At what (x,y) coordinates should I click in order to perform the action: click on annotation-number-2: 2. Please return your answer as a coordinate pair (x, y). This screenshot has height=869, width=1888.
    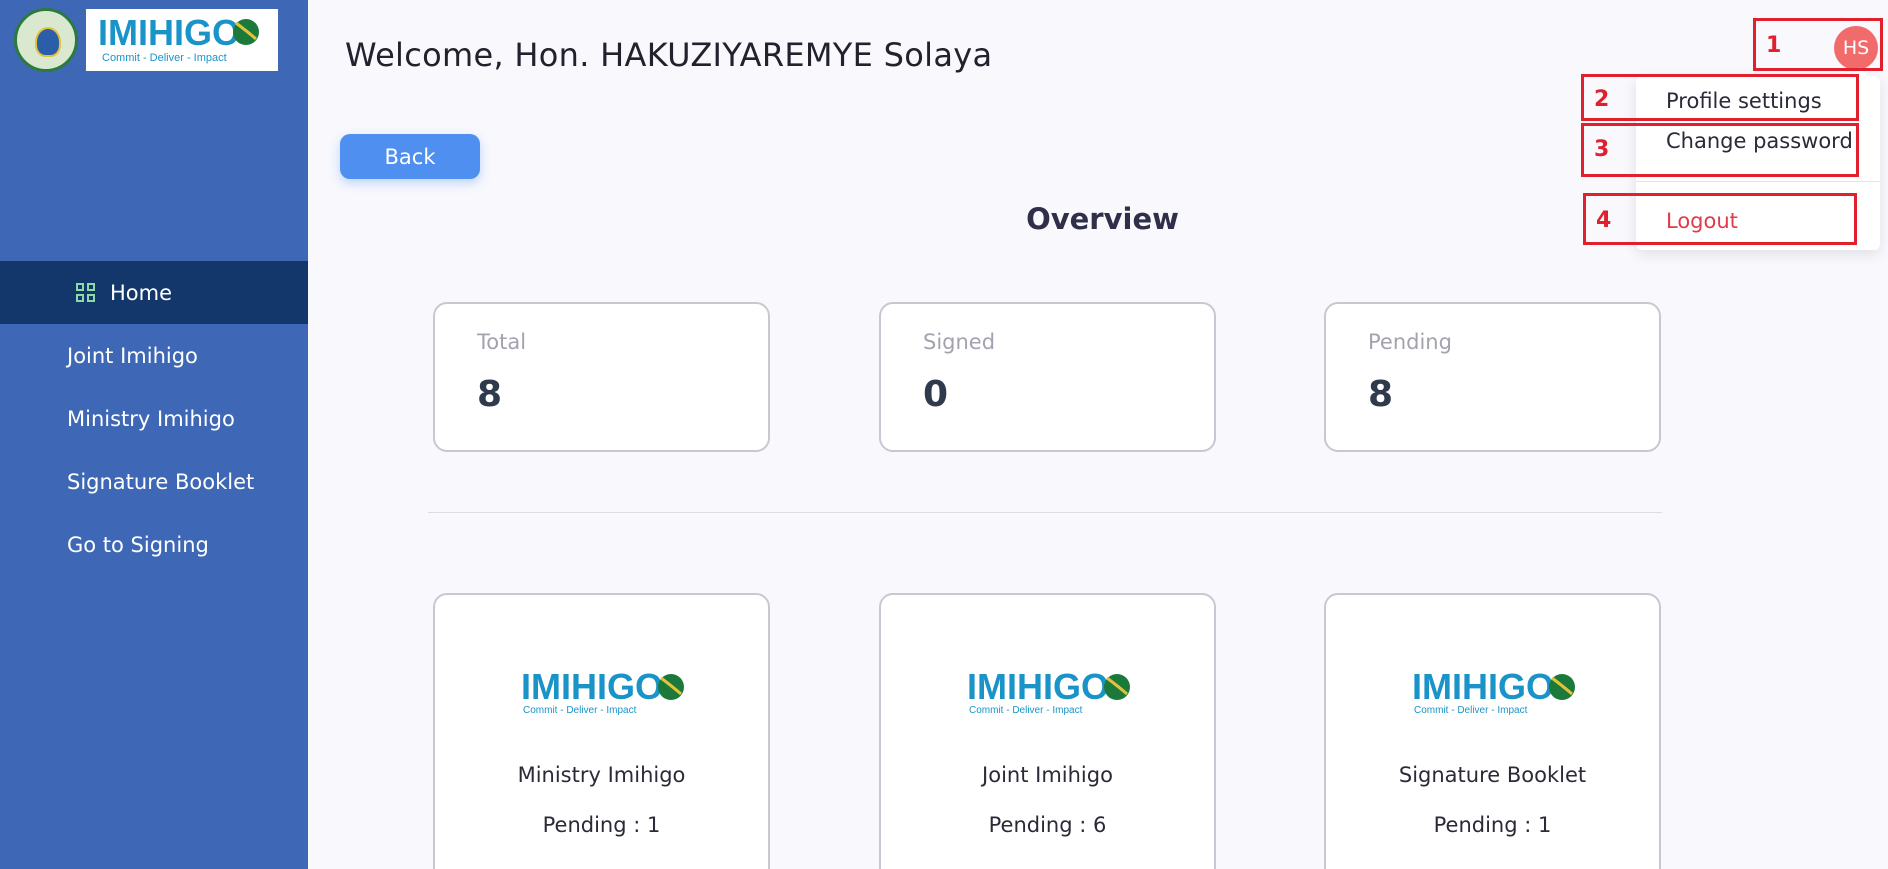
    Looking at the image, I should click on (1602, 99).